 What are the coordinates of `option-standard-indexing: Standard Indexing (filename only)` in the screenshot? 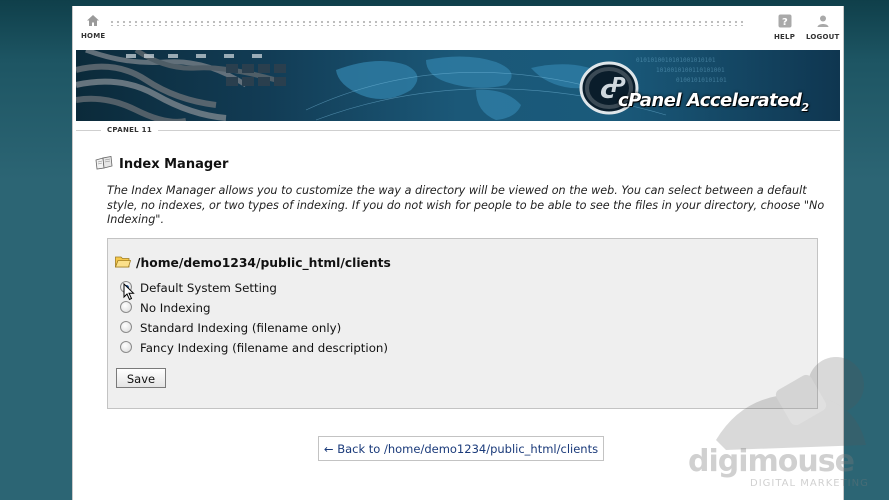 It's located at (230, 328).